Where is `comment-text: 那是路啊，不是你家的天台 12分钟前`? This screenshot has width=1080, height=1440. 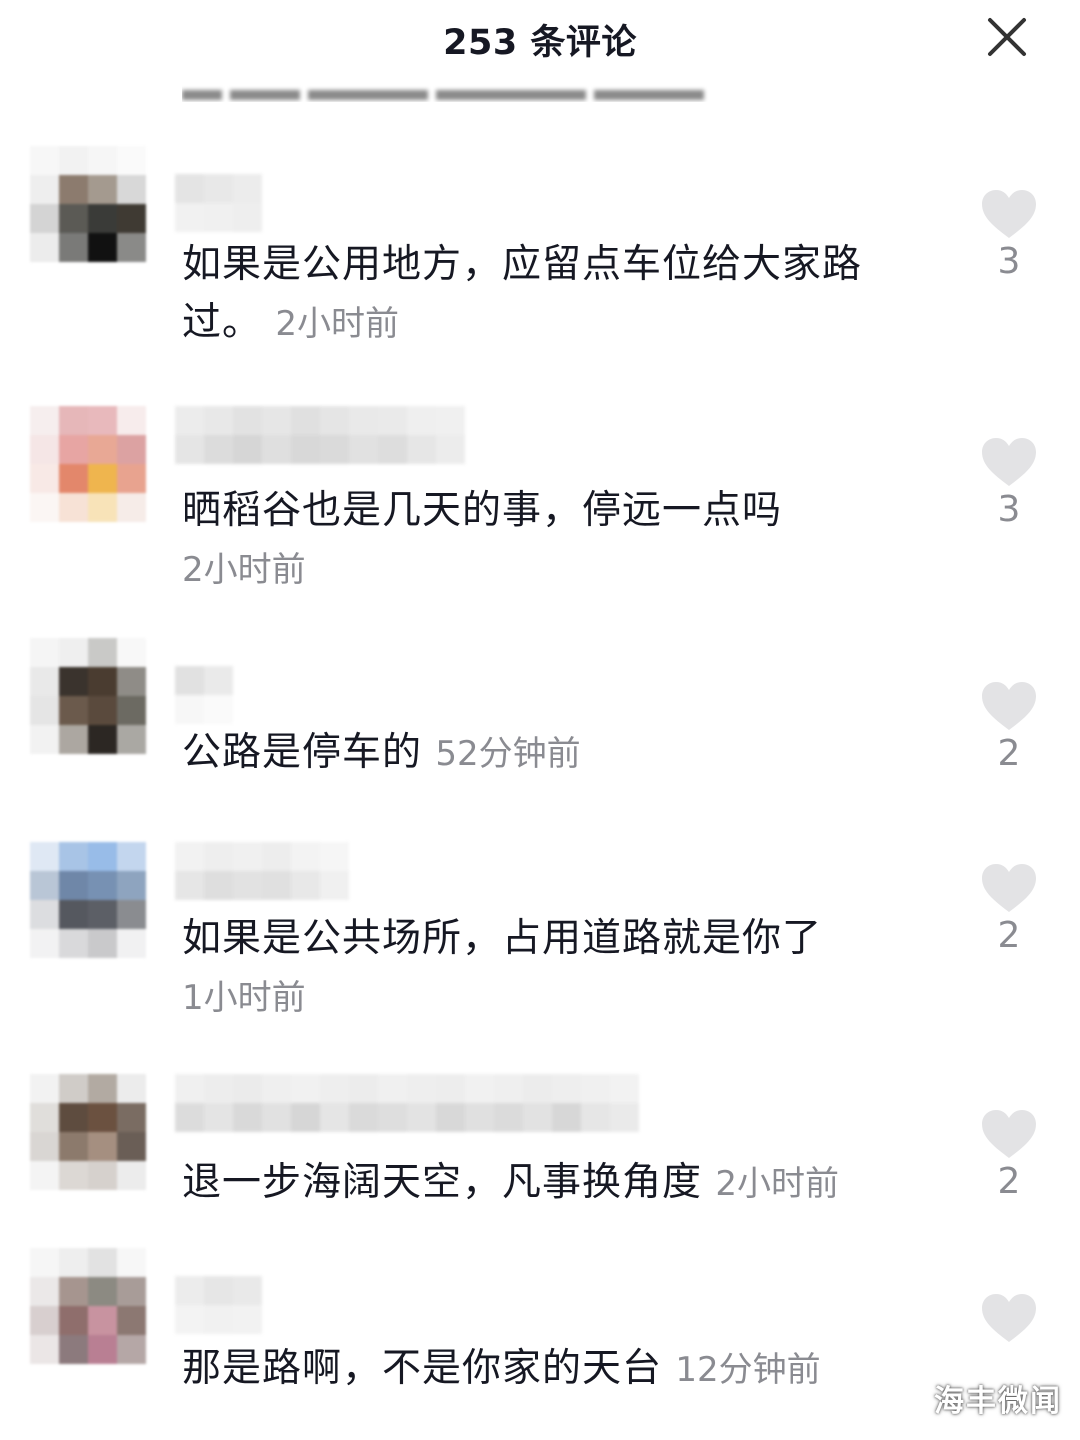 comment-text: 那是路啊，不是你家的天台 12分钟前 is located at coordinates (501, 1368).